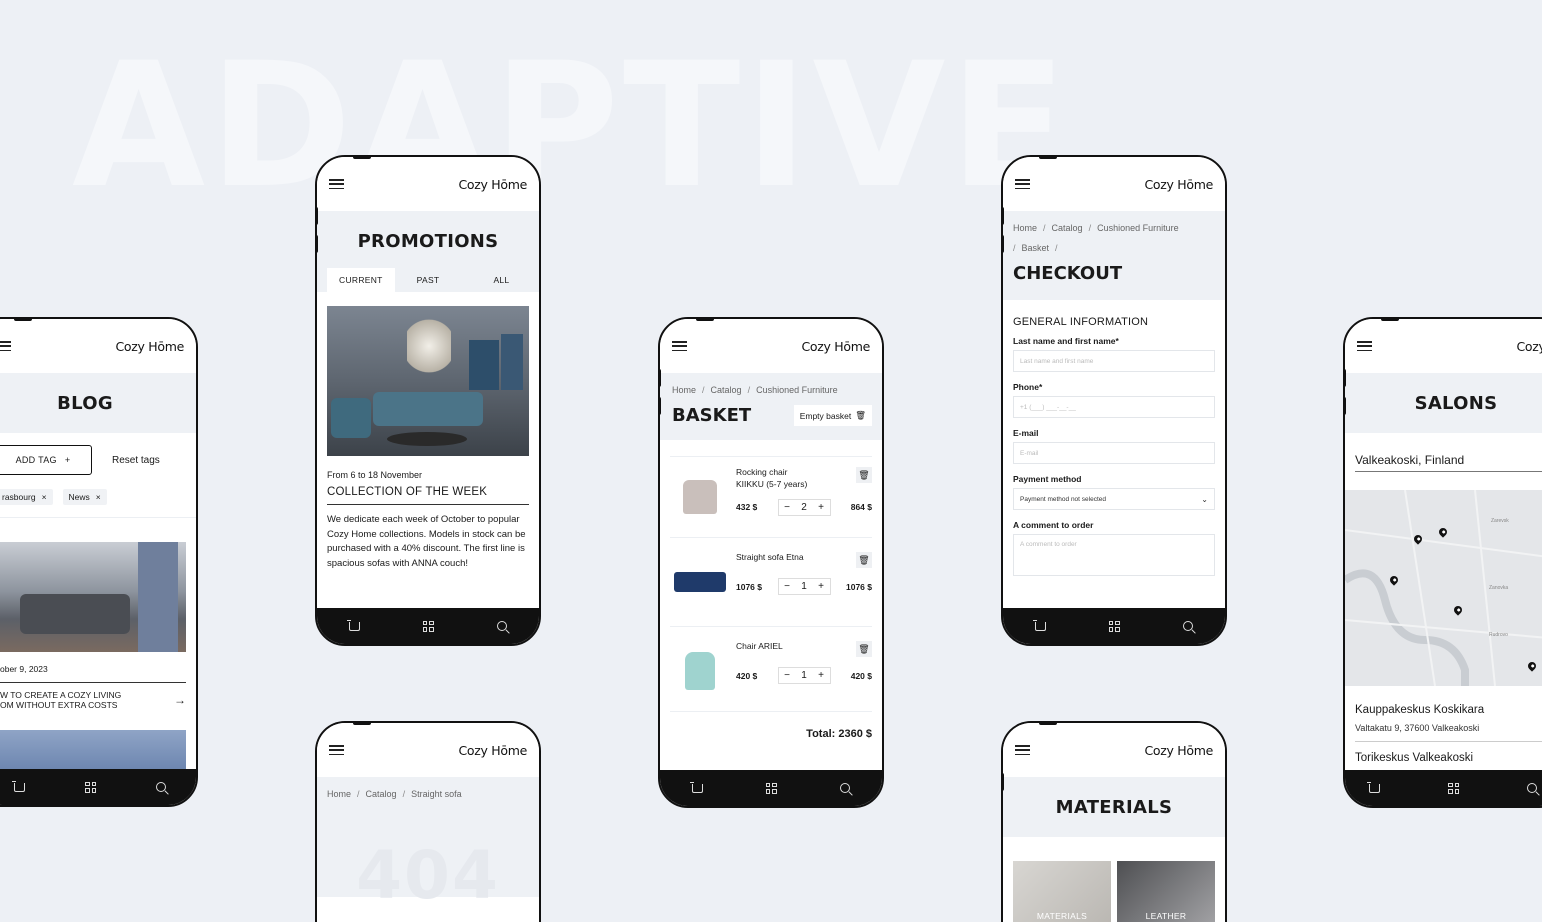 Image resolution: width=1542 pixels, height=922 pixels. Describe the element at coordinates (1448, 758) in the screenshot. I see `salon-name: Torikeskus Valkeakoski` at that location.